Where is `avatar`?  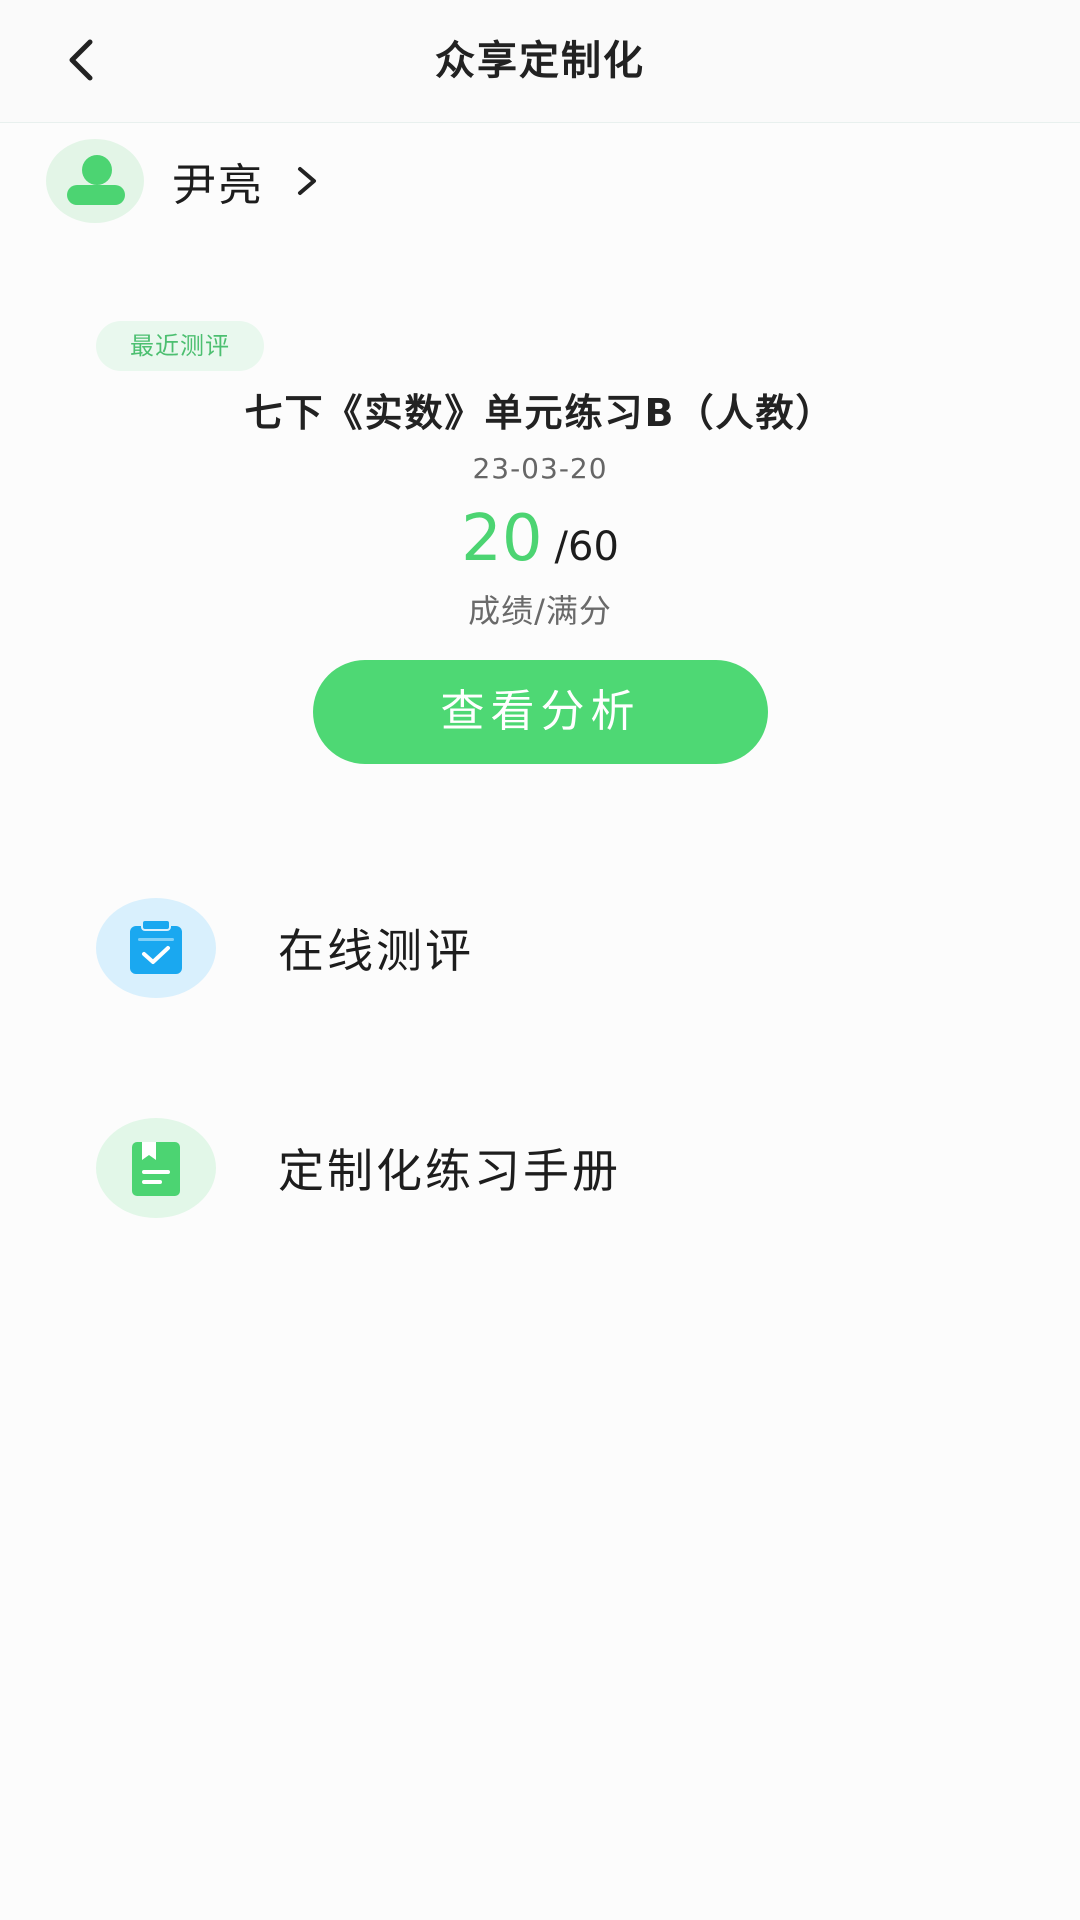
avatar is located at coordinates (95, 181).